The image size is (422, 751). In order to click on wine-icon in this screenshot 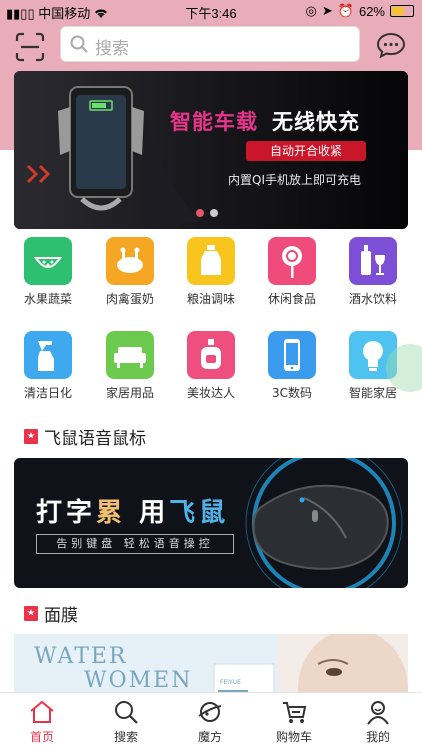, I will do `click(373, 261)`.